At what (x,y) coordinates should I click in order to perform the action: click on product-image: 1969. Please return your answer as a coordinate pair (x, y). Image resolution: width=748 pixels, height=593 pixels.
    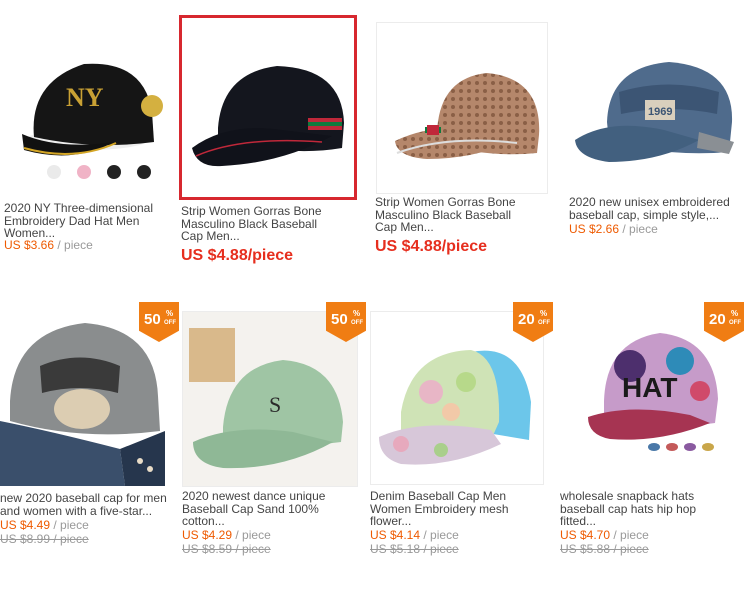
    Looking at the image, I should click on (654, 107).